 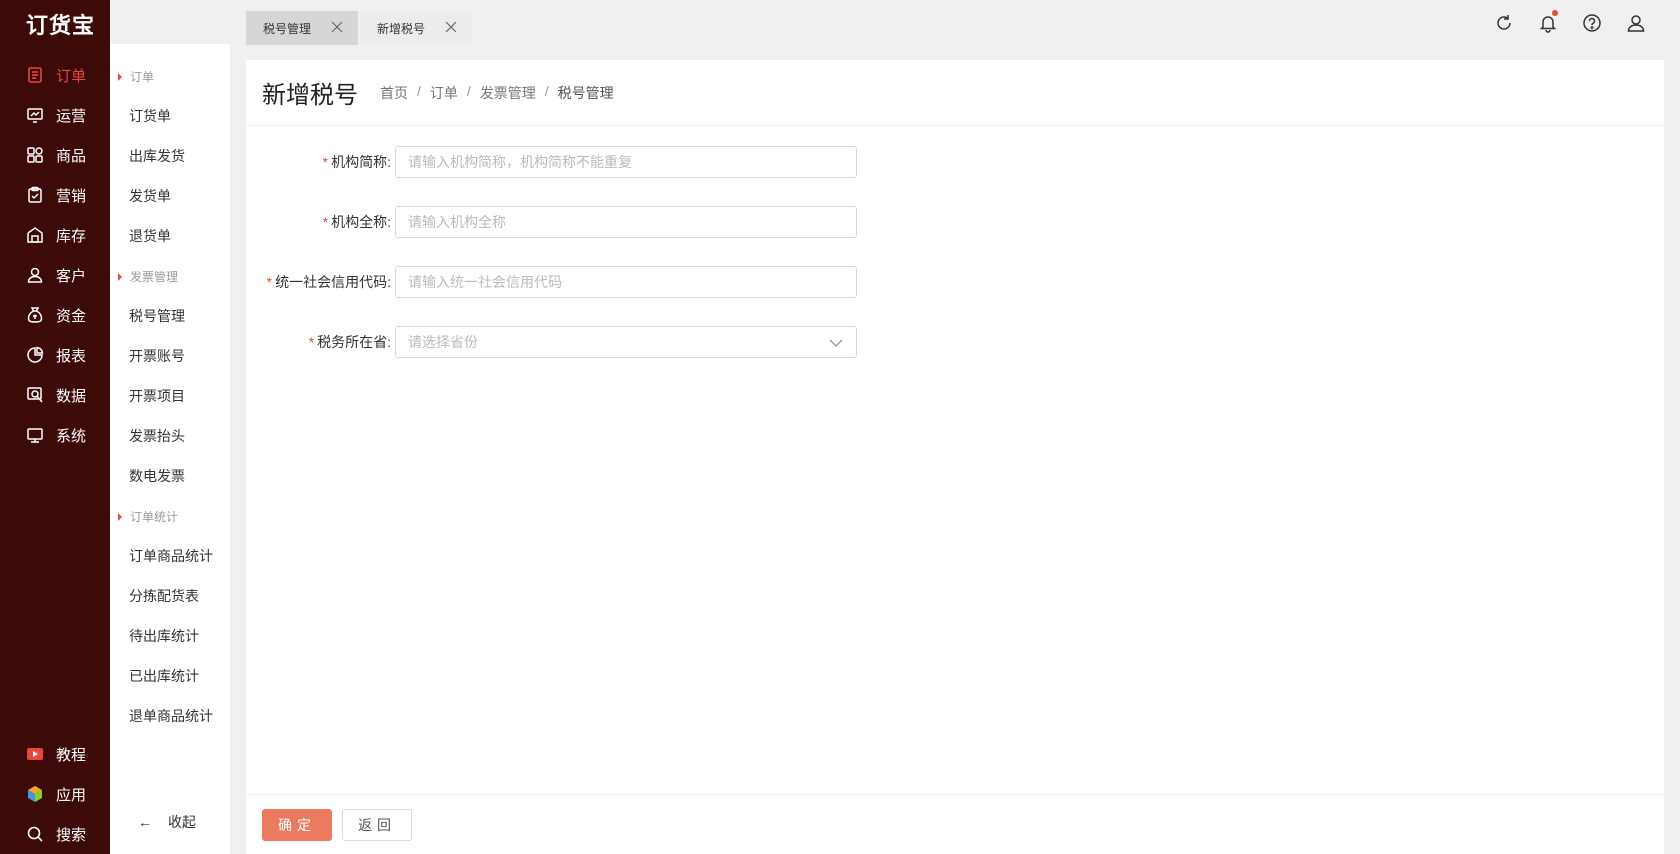 What do you see at coordinates (157, 436) in the screenshot?
I see `submenu-item: 发票抬头` at bounding box center [157, 436].